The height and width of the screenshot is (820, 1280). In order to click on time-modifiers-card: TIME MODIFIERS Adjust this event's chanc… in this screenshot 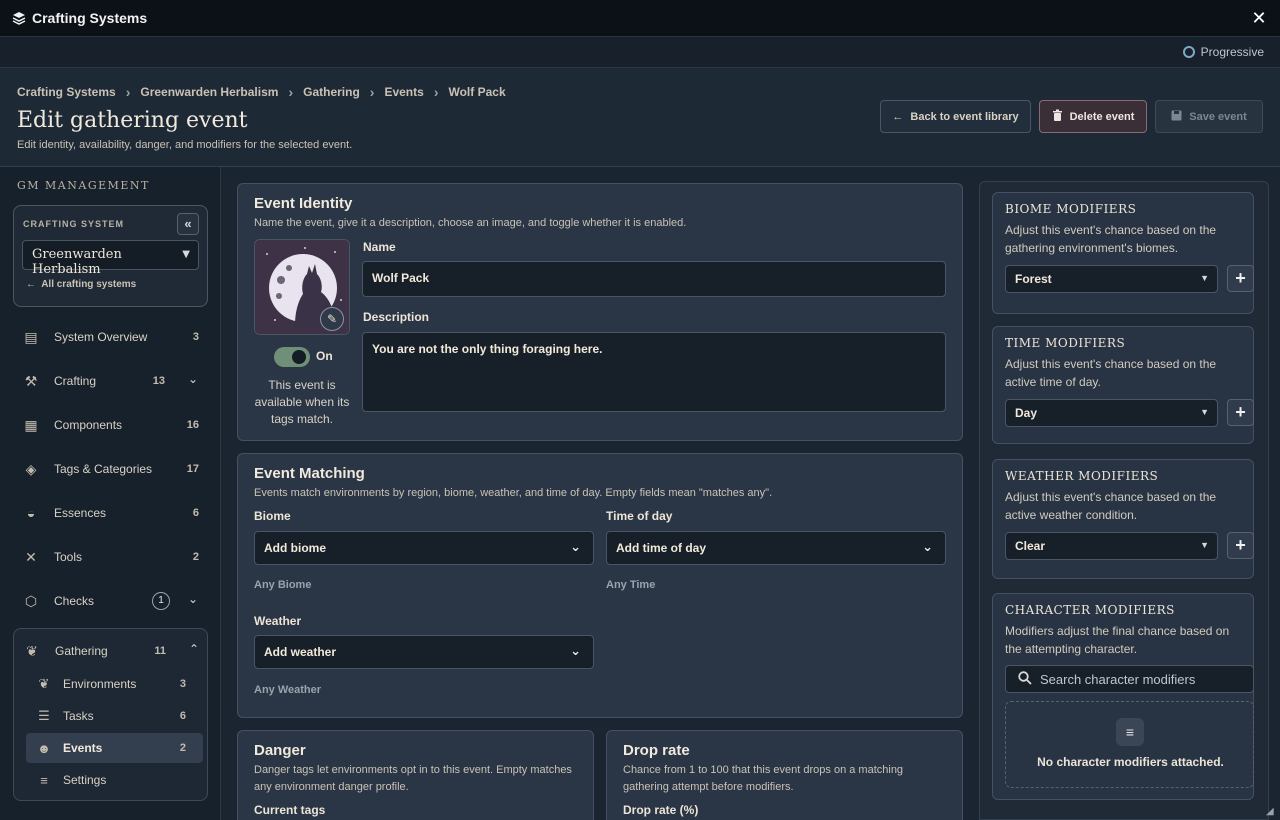, I will do `click(1123, 385)`.